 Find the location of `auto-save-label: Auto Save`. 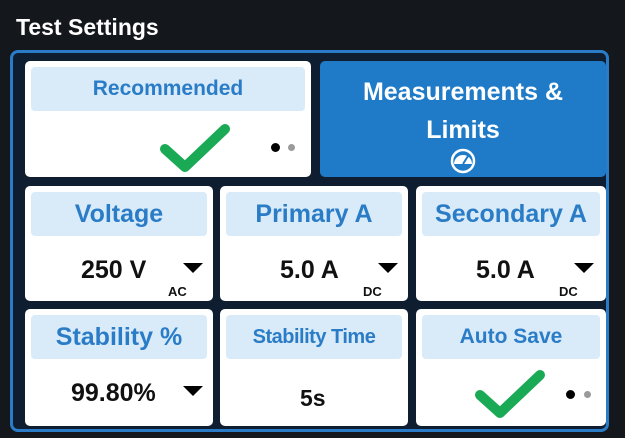

auto-save-label: Auto Save is located at coordinates (511, 337).